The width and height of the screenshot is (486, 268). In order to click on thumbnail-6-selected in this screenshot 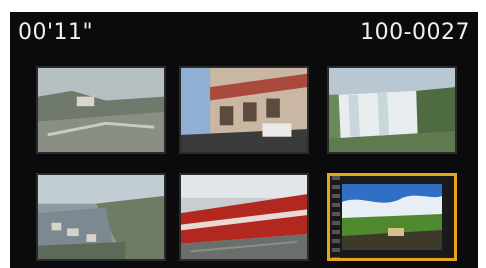, I will do `click(392, 217)`.